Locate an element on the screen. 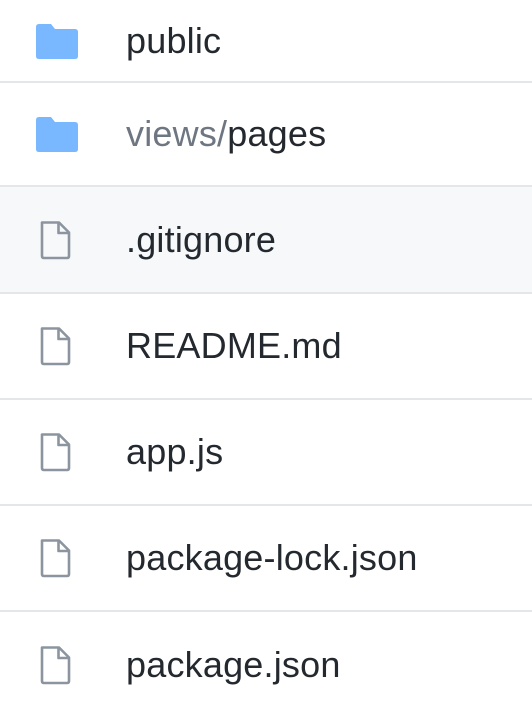 The width and height of the screenshot is (532, 710). file-name: package-lock.json is located at coordinates (272, 557).